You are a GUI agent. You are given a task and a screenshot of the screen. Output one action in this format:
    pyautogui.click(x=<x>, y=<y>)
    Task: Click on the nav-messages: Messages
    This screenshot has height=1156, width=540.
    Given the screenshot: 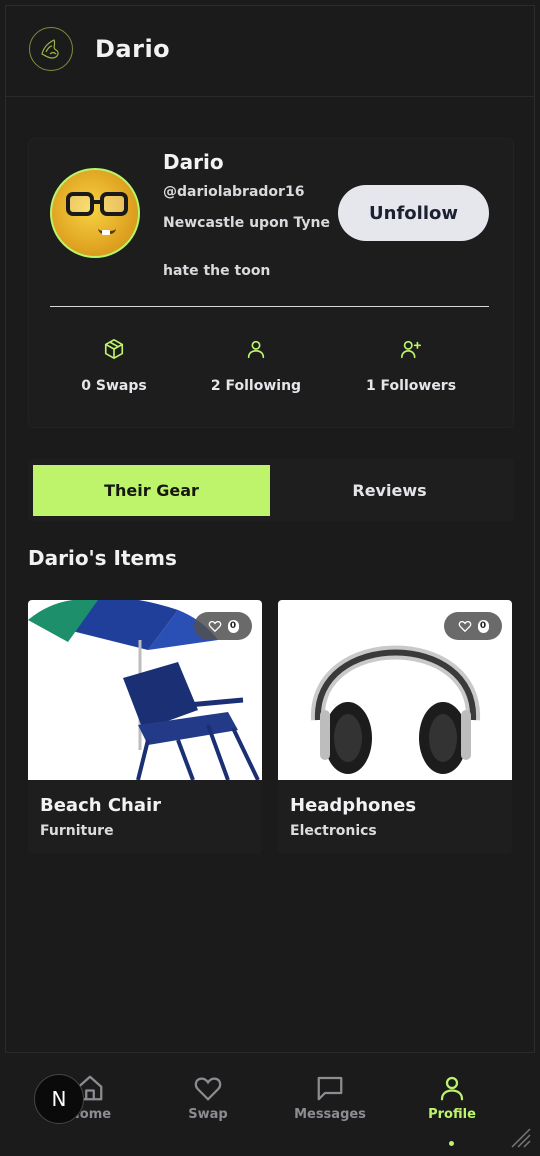 What is the action you would take?
    pyautogui.click(x=330, y=1097)
    